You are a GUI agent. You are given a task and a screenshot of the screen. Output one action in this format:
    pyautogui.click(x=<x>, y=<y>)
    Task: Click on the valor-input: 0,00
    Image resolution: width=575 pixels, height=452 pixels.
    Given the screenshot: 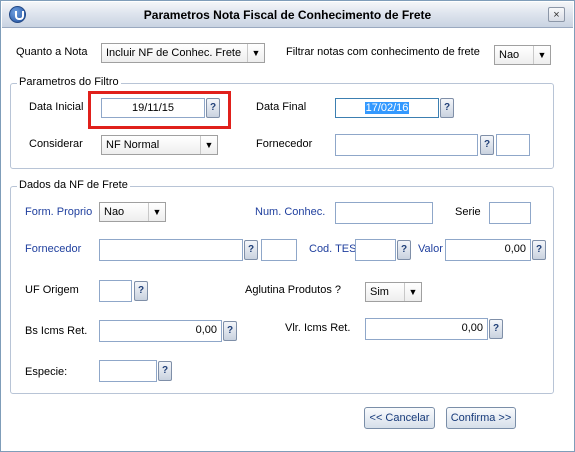 What is the action you would take?
    pyautogui.click(x=488, y=250)
    